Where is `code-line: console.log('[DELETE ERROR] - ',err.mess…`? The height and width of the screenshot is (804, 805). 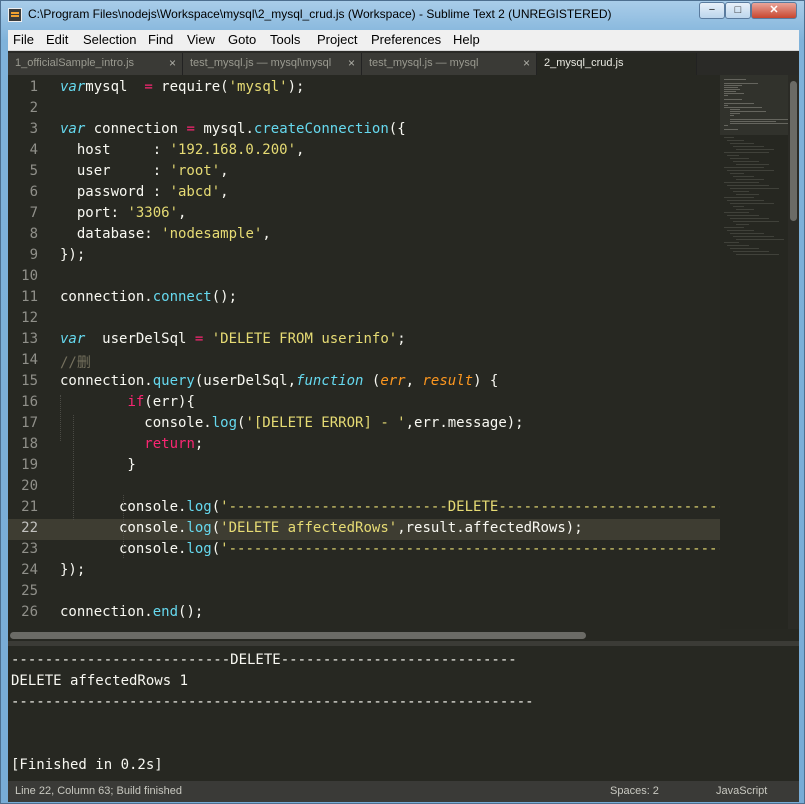
code-line: console.log('[DELETE ERROR] - ',err.mess… is located at coordinates (291, 423).